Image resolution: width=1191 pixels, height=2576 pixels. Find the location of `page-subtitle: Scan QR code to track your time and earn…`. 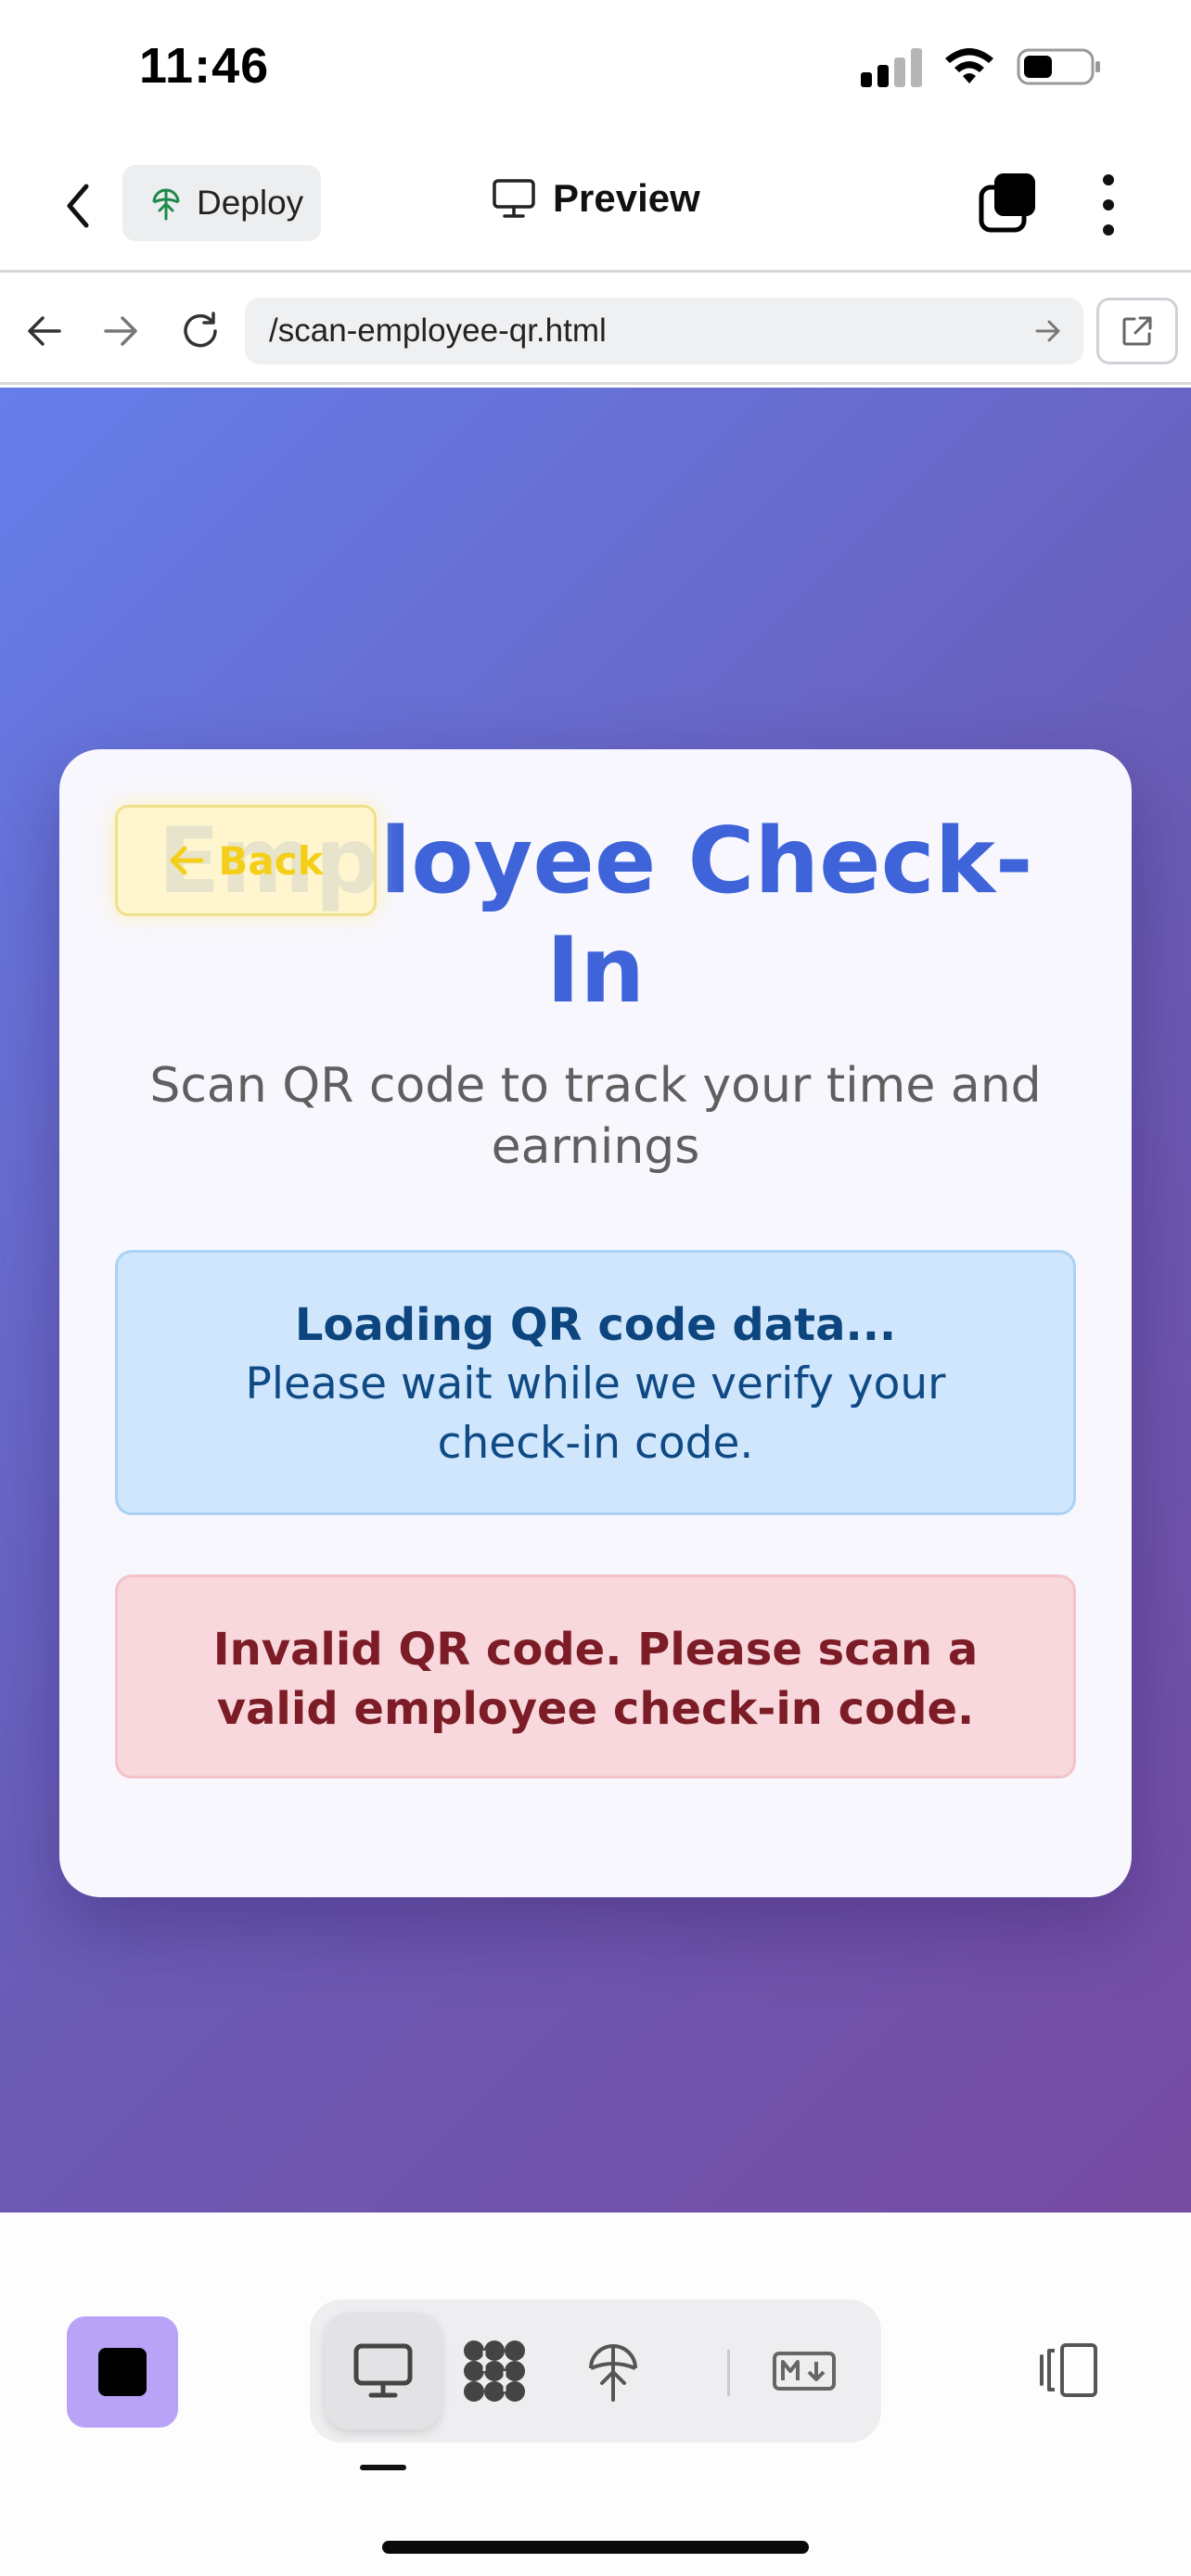

page-subtitle: Scan QR code to track your time and earn… is located at coordinates (595, 1116).